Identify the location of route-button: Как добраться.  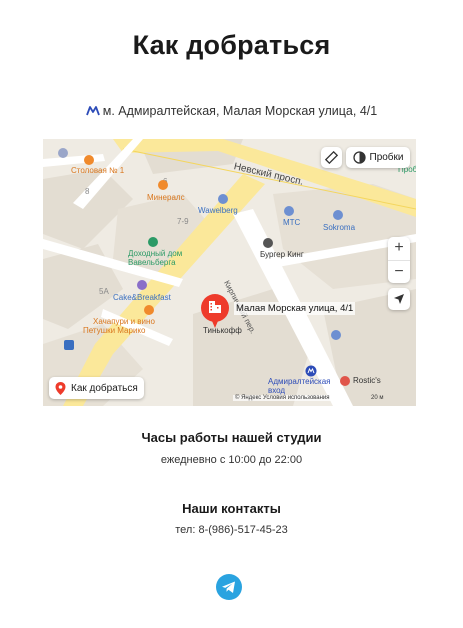
(96, 388).